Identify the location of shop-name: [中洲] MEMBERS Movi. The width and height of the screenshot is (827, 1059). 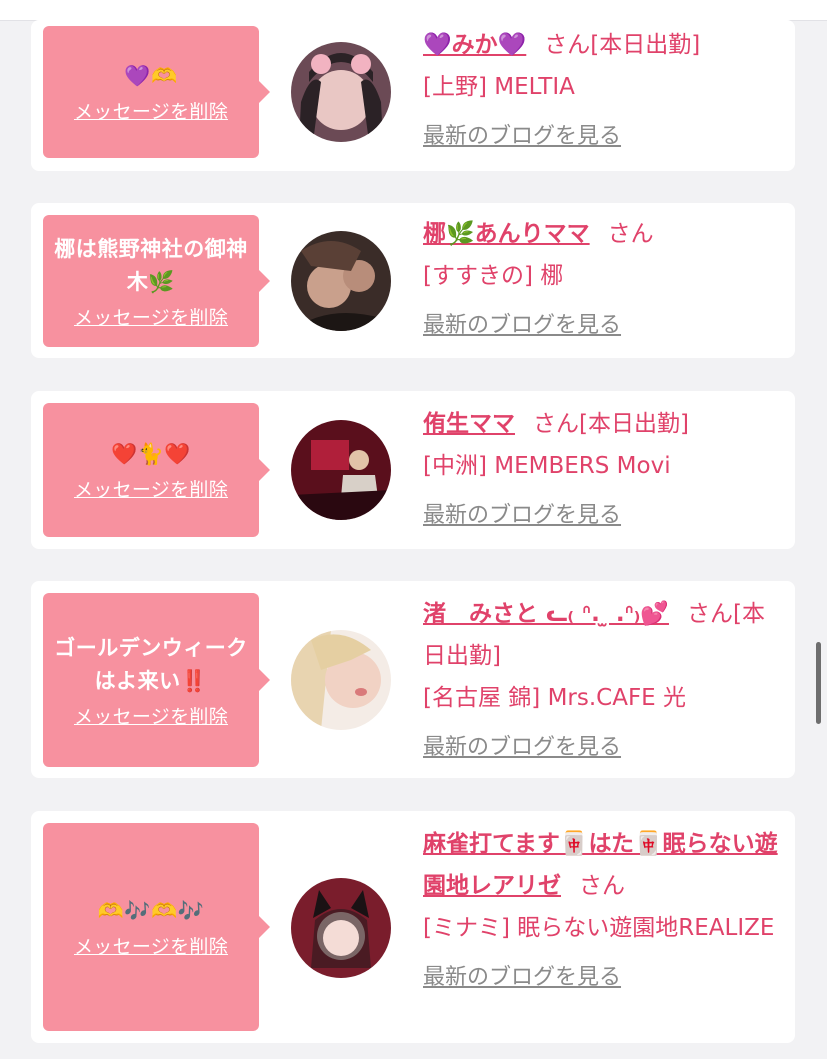
(547, 466).